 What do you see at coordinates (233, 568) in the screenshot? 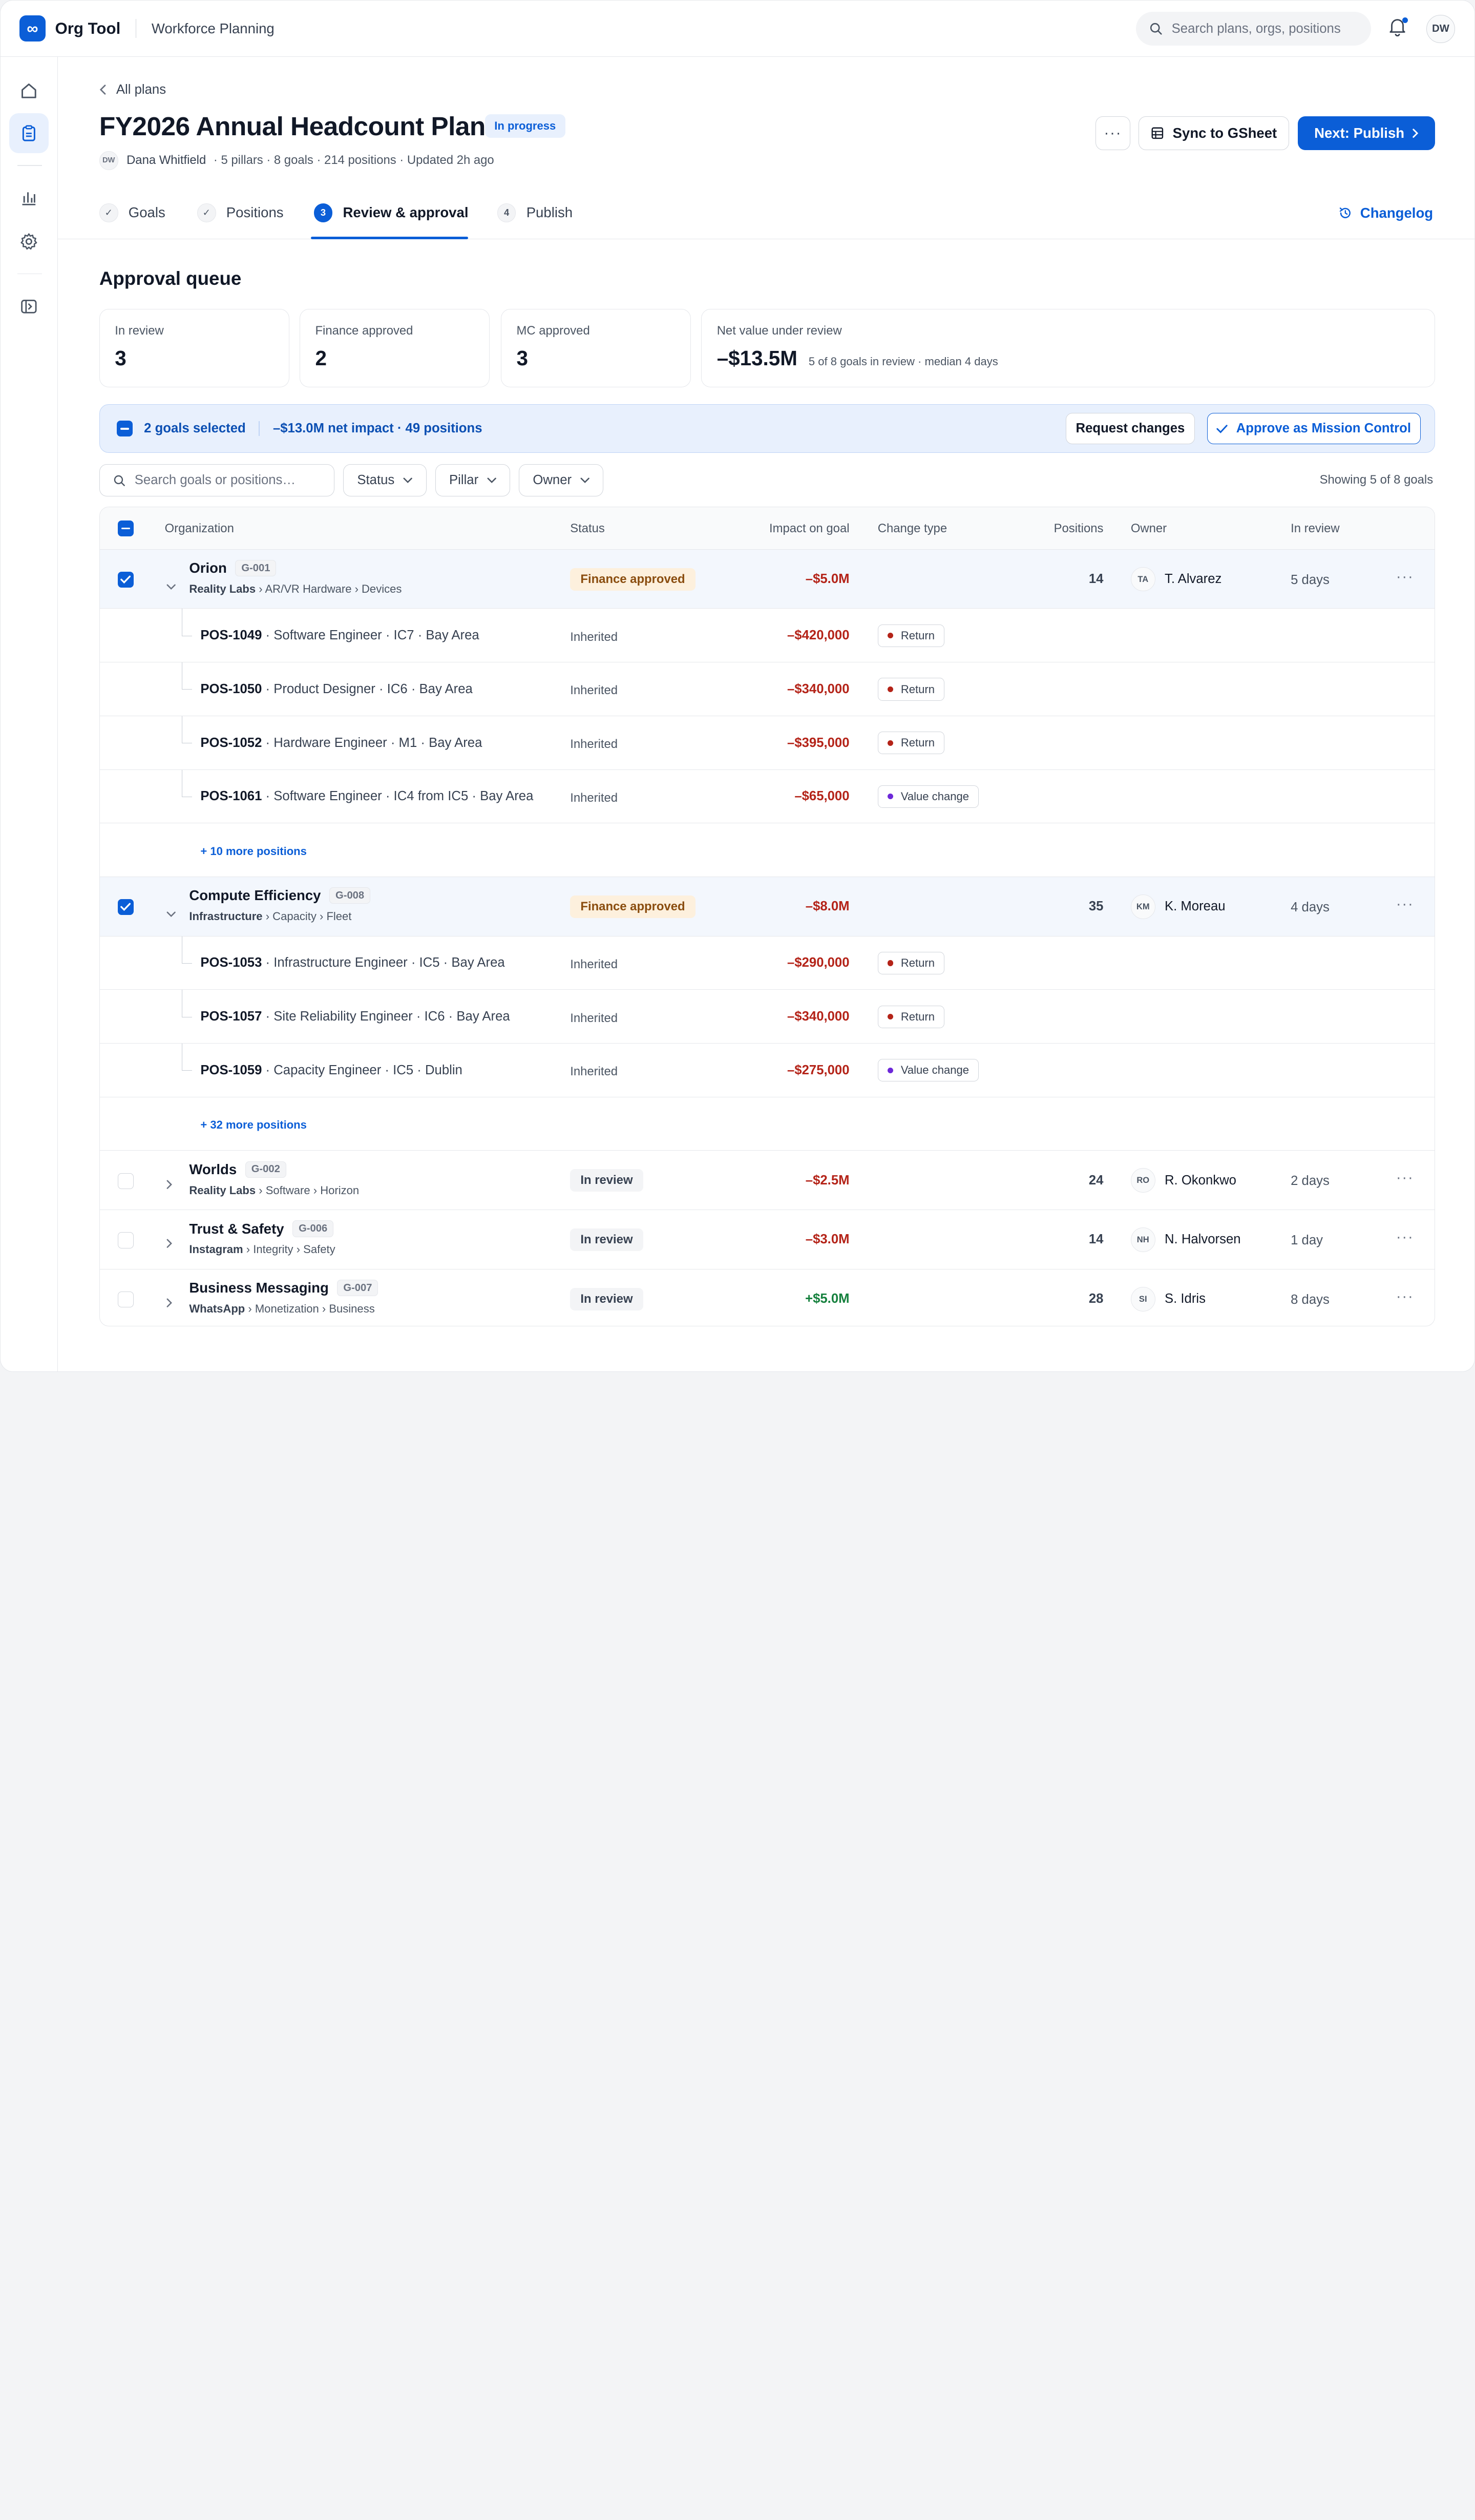
I see `goal-name: Orion G-001` at bounding box center [233, 568].